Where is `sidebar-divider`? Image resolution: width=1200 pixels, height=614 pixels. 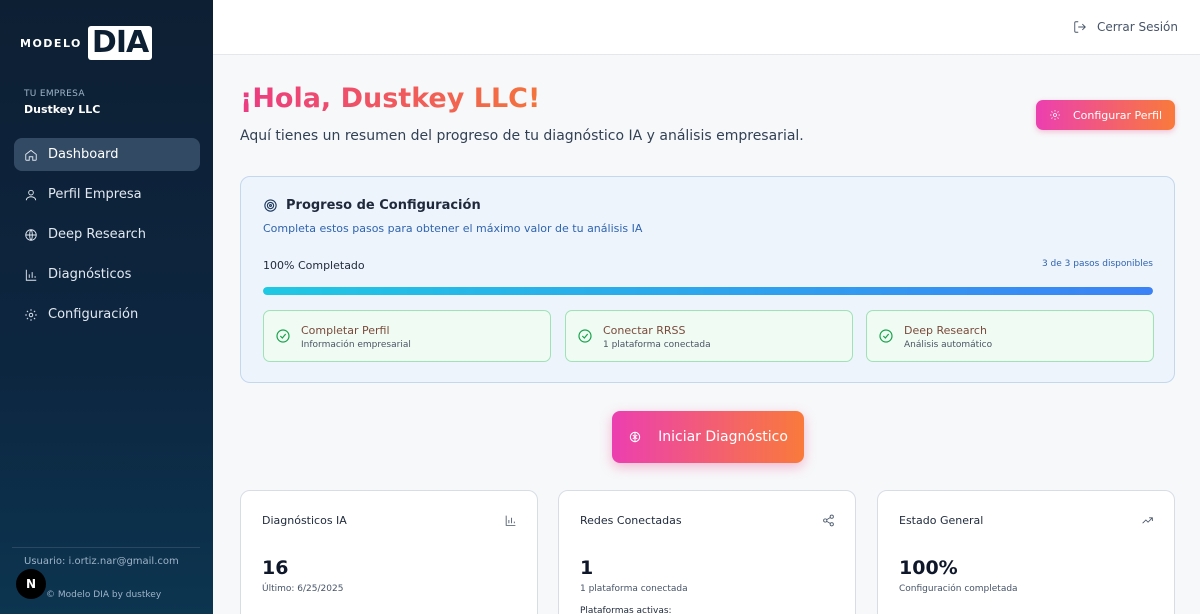
sidebar-divider is located at coordinates (106, 547).